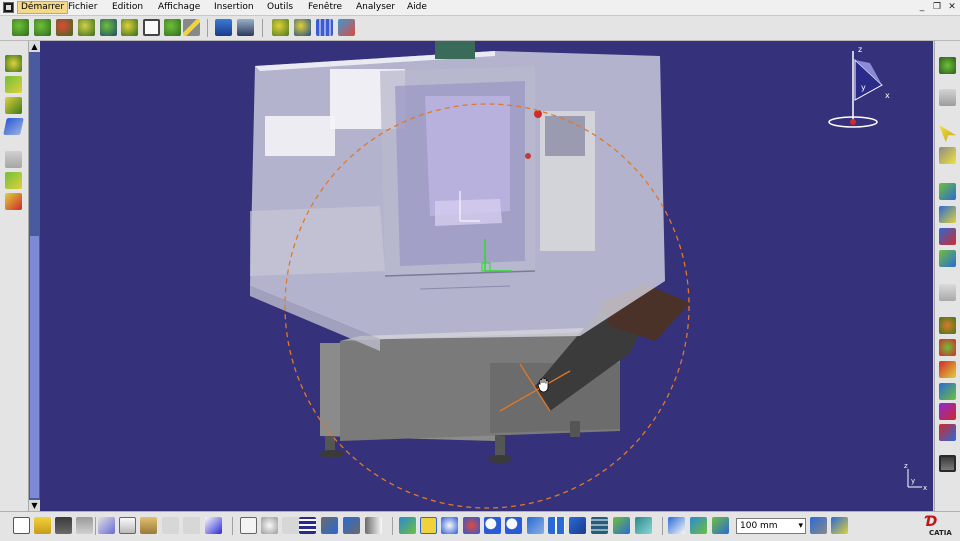 The image size is (960, 541). What do you see at coordinates (947, 369) in the screenshot?
I see `material-icon` at bounding box center [947, 369].